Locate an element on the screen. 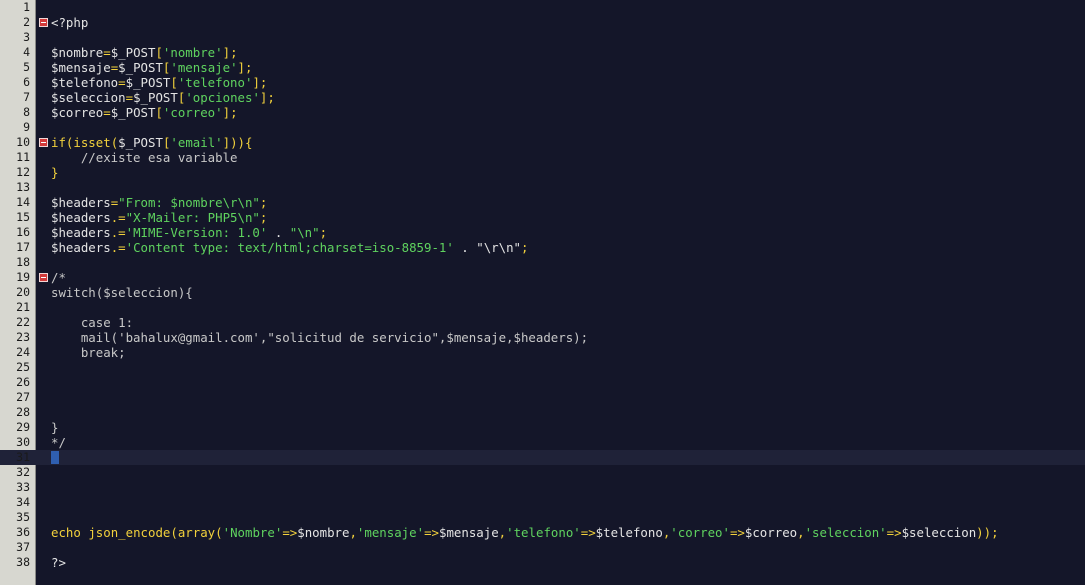 The image size is (1085, 585). code-line: 15 $headers.="X-Mailer: PHP5\n"; is located at coordinates (542, 217).